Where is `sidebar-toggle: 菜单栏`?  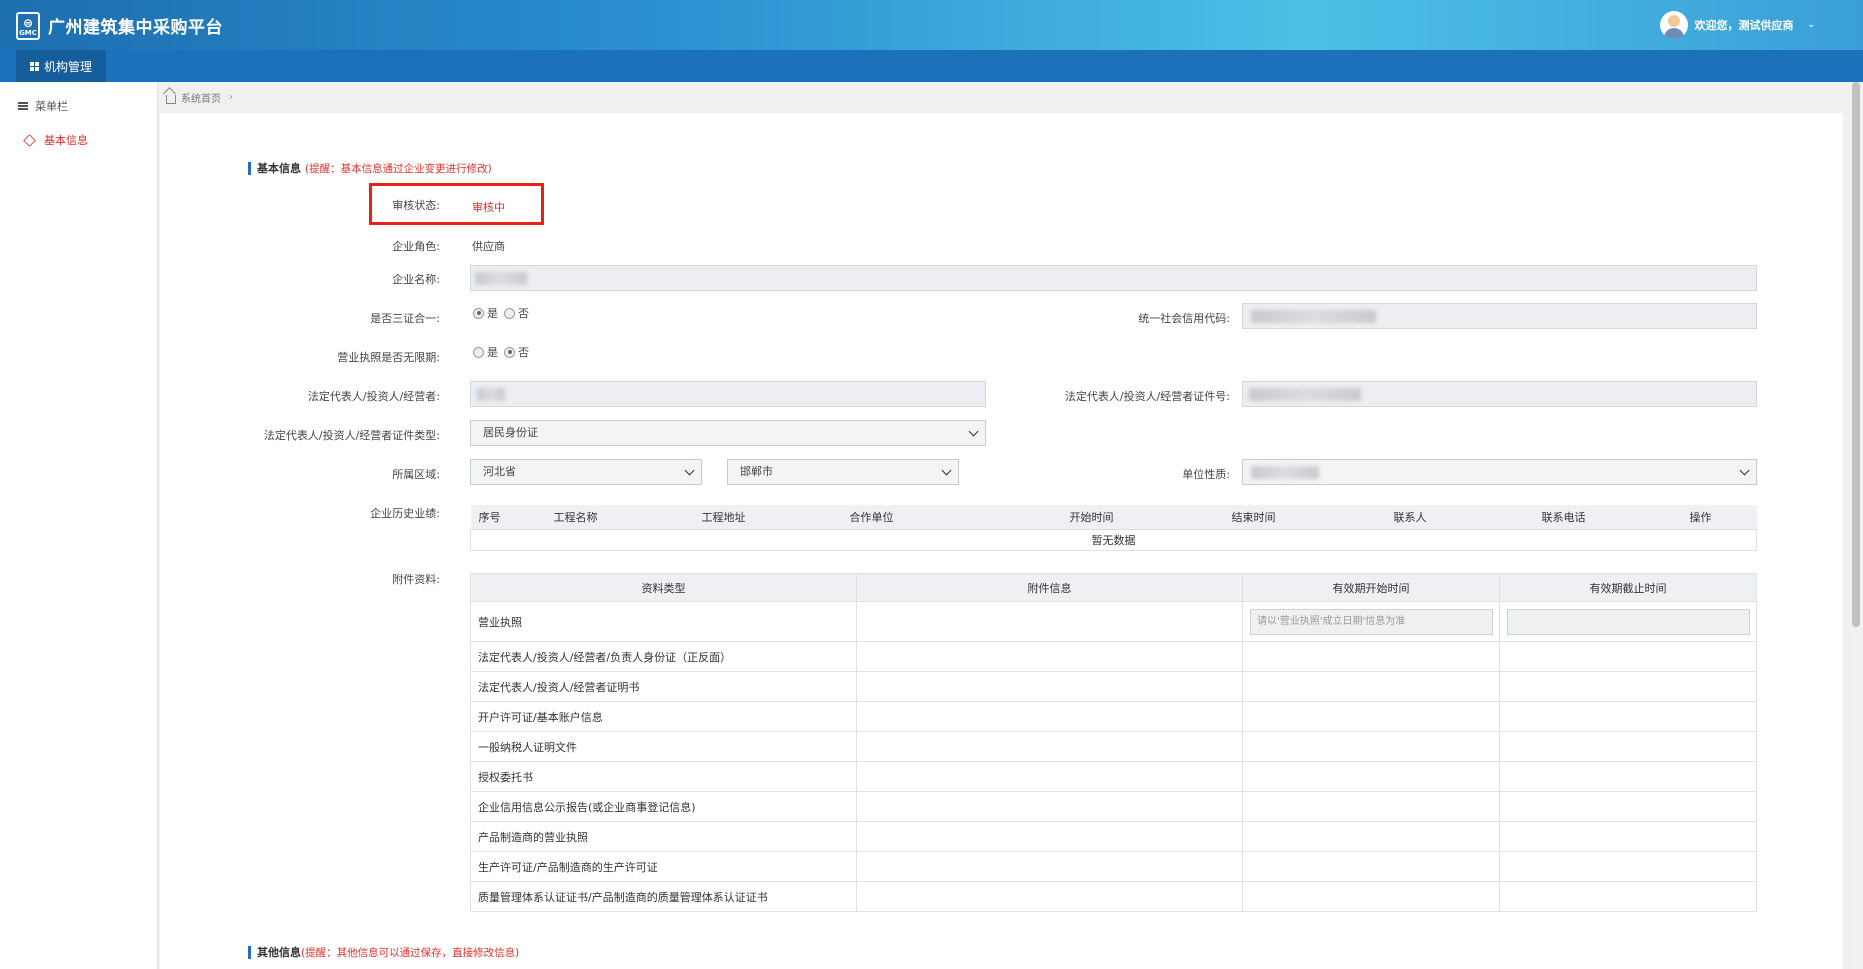
sidebar-toggle: 菜单栏 is located at coordinates (43, 106).